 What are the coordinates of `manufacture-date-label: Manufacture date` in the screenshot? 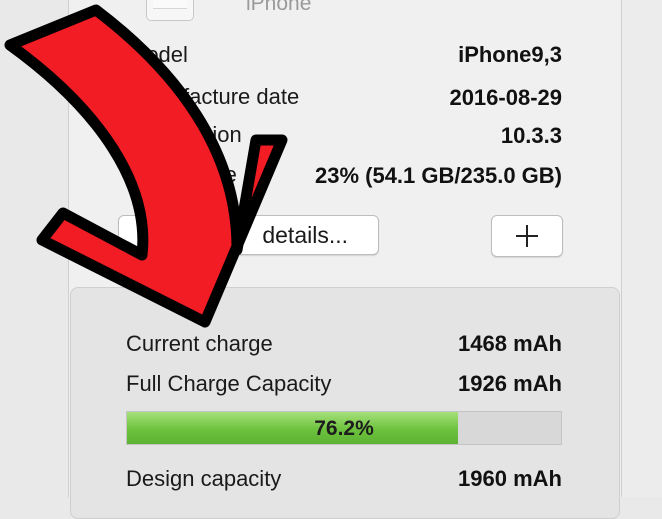 It's located at (214, 96).